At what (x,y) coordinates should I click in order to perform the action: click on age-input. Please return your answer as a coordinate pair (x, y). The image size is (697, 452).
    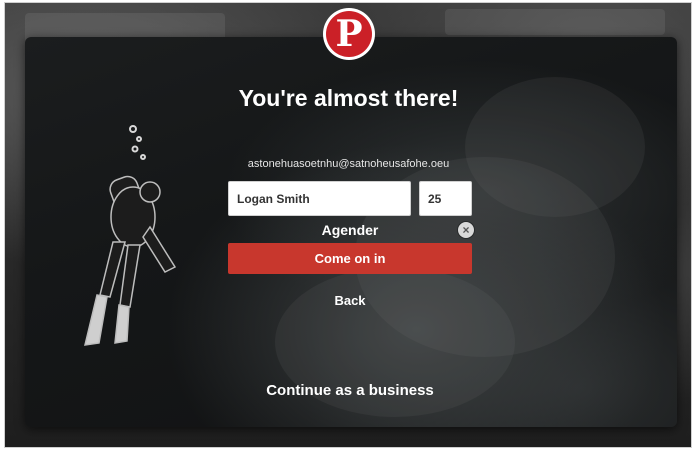
    Looking at the image, I should click on (445, 198).